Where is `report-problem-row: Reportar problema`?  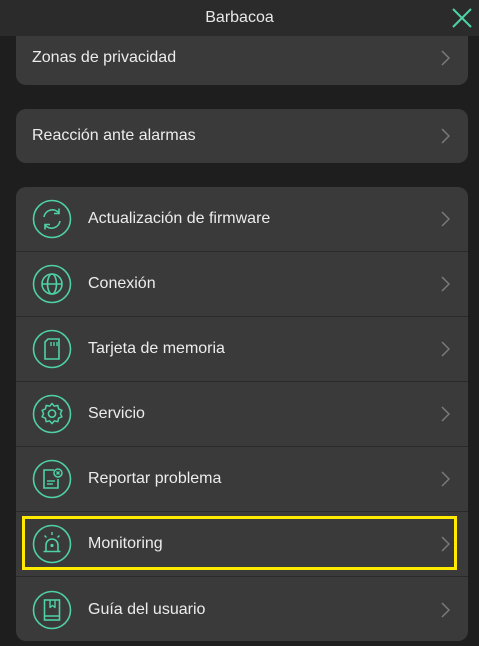 report-problem-row: Reportar problema is located at coordinates (242, 479).